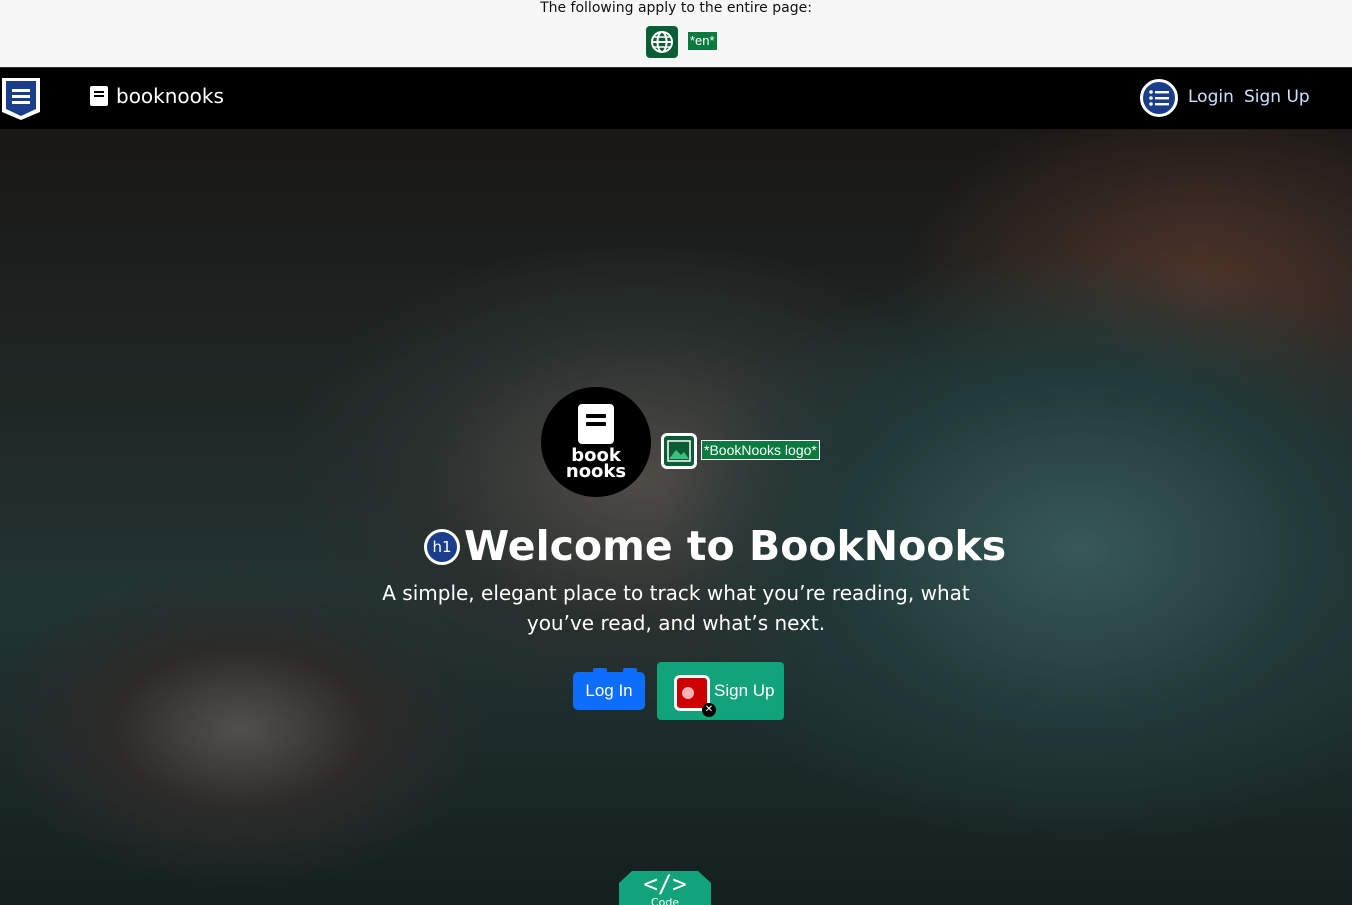 The height and width of the screenshot is (905, 1352). What do you see at coordinates (596, 471) in the screenshot?
I see `logo-text-line2: nooks` at bounding box center [596, 471].